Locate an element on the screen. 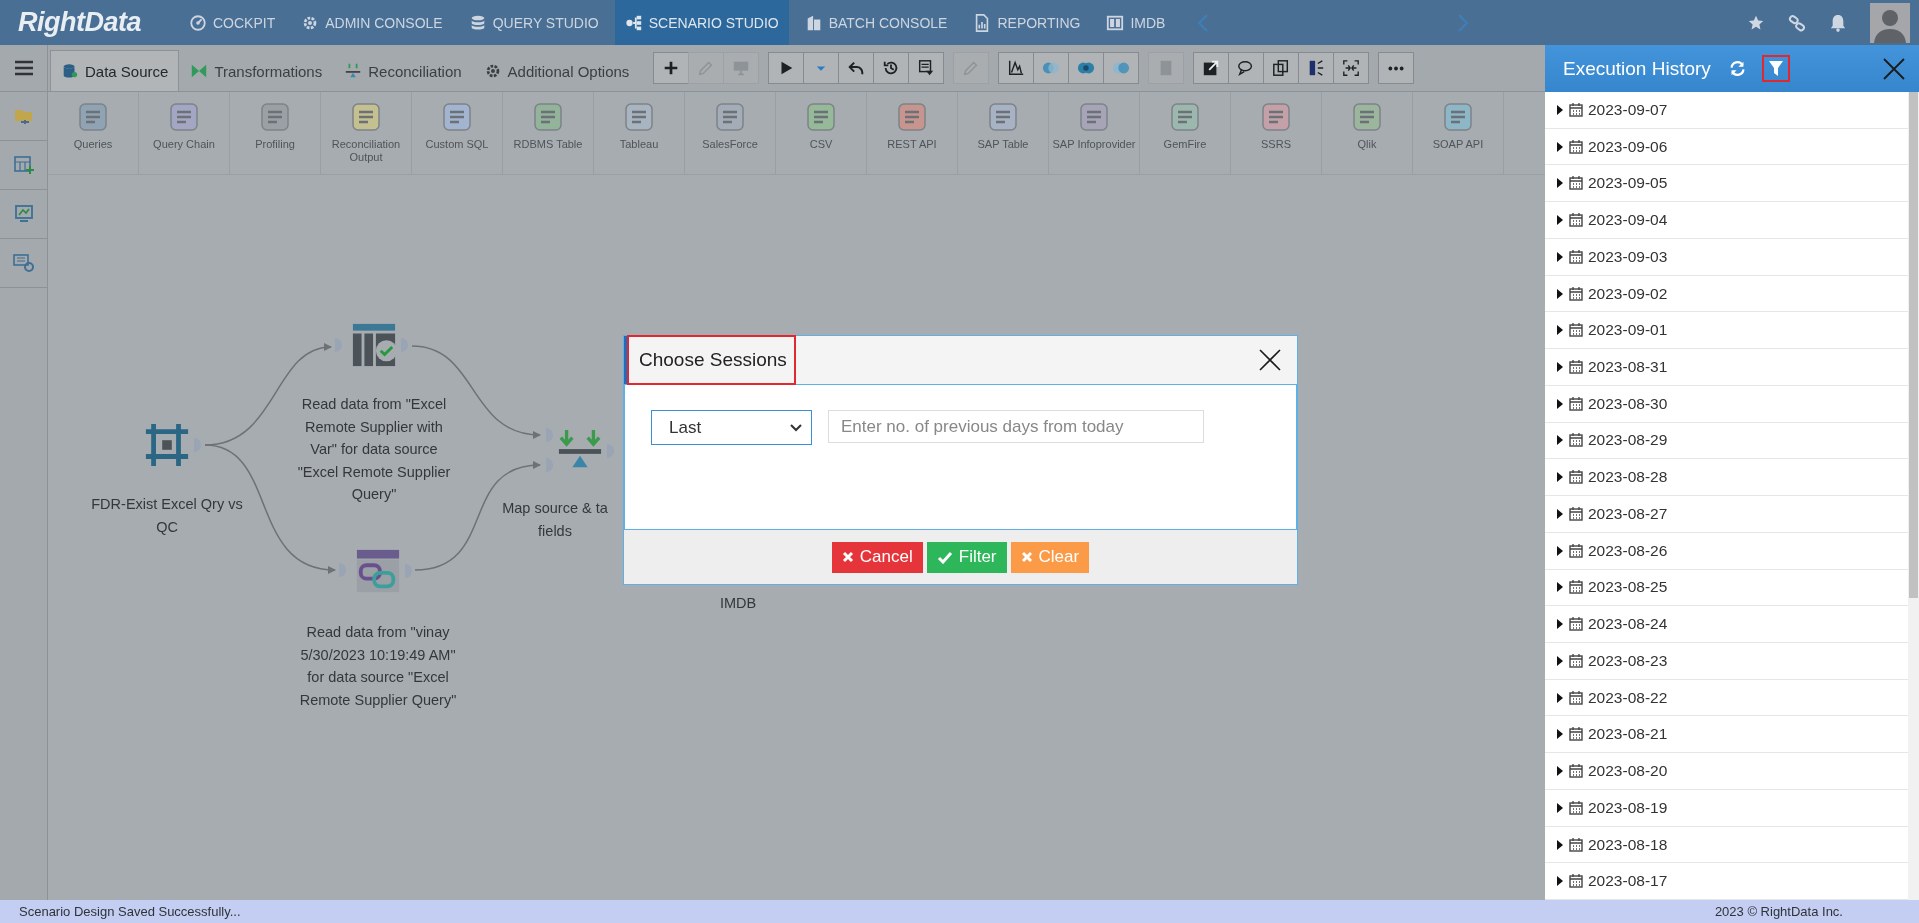 The image size is (1919, 923). history-row: 2023-09-05 is located at coordinates (1726, 184).